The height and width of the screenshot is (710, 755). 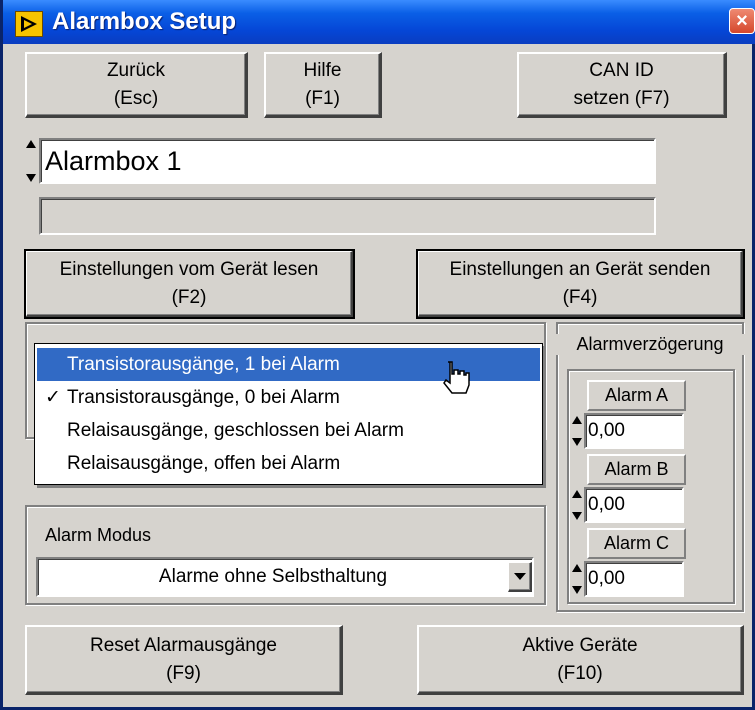 What do you see at coordinates (520, 577) in the screenshot?
I see `dropdown-arrow-icon` at bounding box center [520, 577].